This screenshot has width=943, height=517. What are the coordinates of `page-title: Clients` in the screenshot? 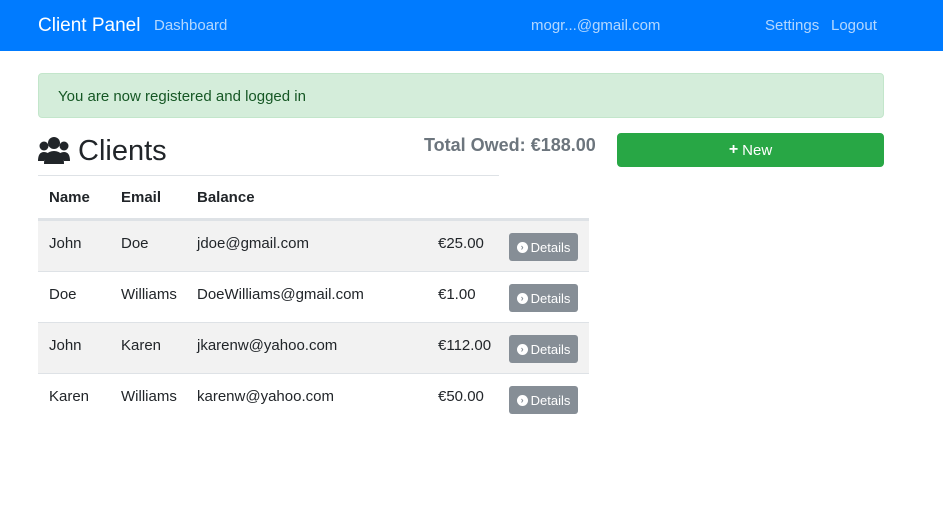 It's located at (122, 151).